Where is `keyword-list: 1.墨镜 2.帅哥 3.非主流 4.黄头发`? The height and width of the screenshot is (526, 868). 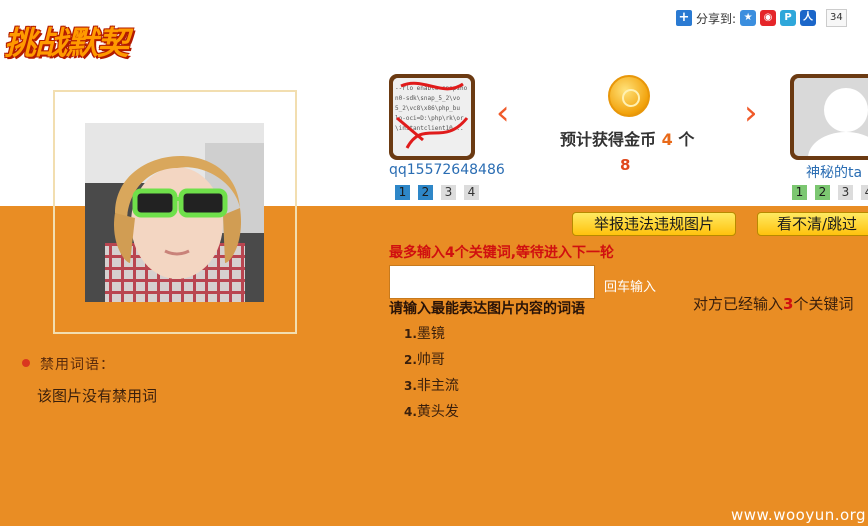
keyword-list: 1.墨镜 2.帅哥 3.非主流 4.黄头发 is located at coordinates (431, 376).